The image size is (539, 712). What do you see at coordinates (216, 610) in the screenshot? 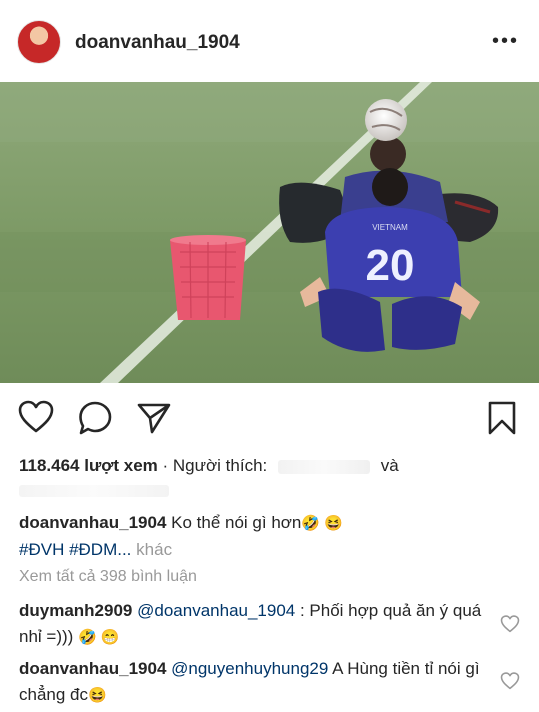
I see `comment-mention: @doanvanhau_1904` at bounding box center [216, 610].